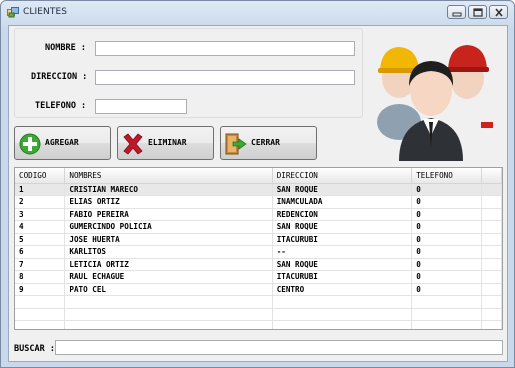  Describe the element at coordinates (13, 12) in the screenshot. I see `app-window-icon` at that location.